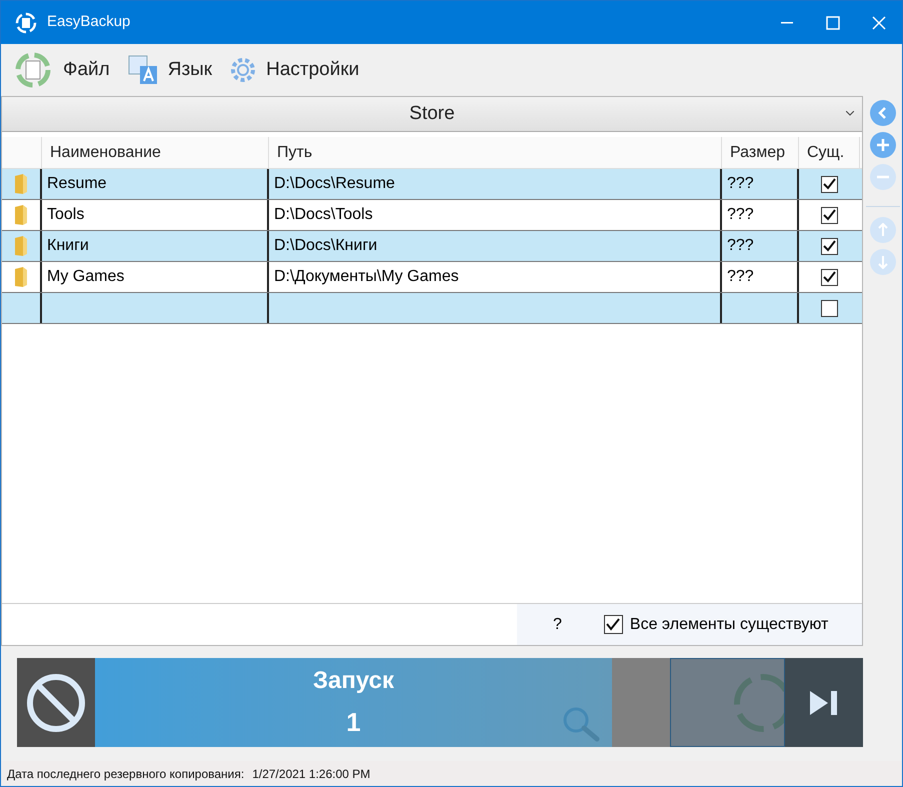  What do you see at coordinates (432, 114) in the screenshot?
I see `store-dropdown: Store` at bounding box center [432, 114].